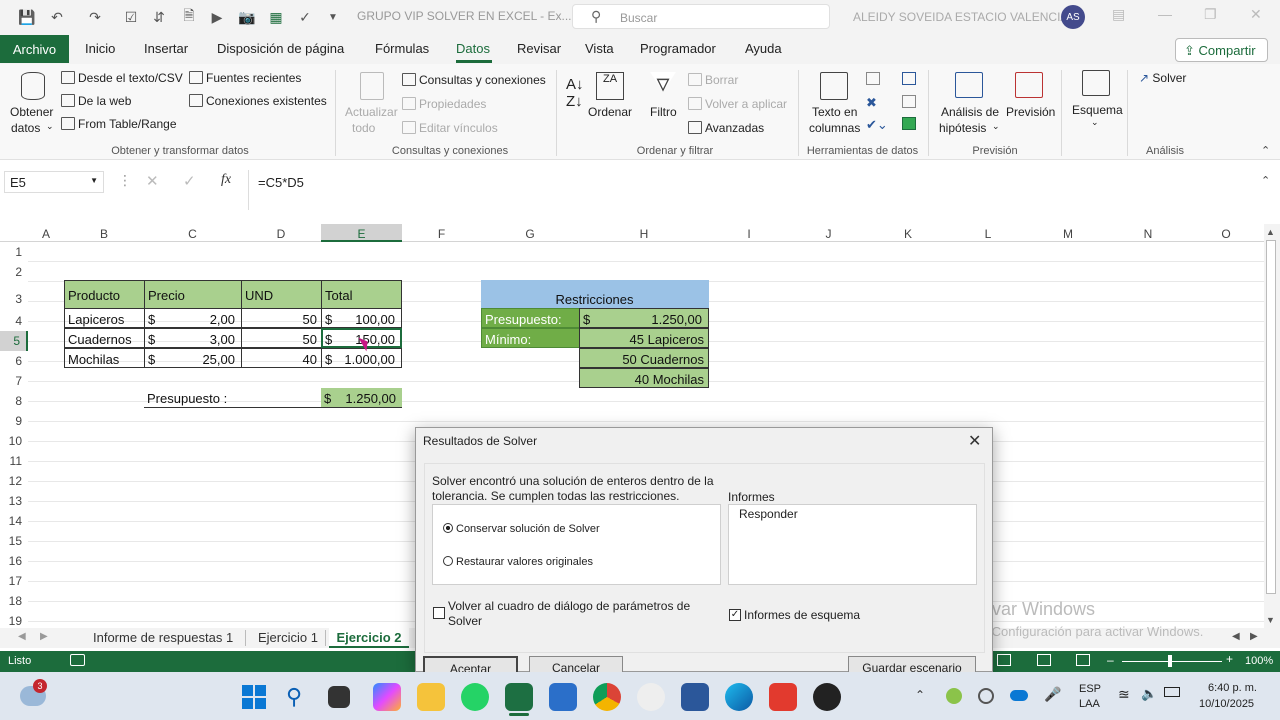 The image size is (1280, 720). Describe the element at coordinates (288, 637) in the screenshot. I see `sheet-tab: Ejercicio 1` at that location.